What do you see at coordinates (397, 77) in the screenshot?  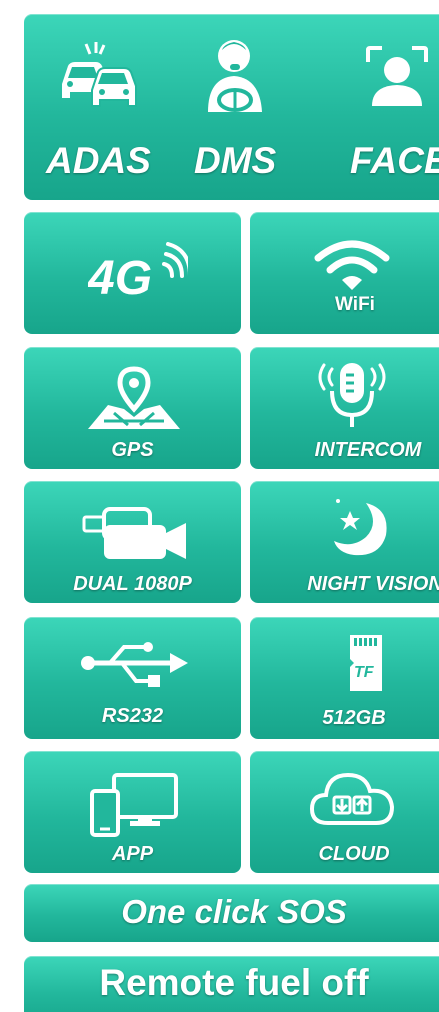 I see `face-recognition-icon` at bounding box center [397, 77].